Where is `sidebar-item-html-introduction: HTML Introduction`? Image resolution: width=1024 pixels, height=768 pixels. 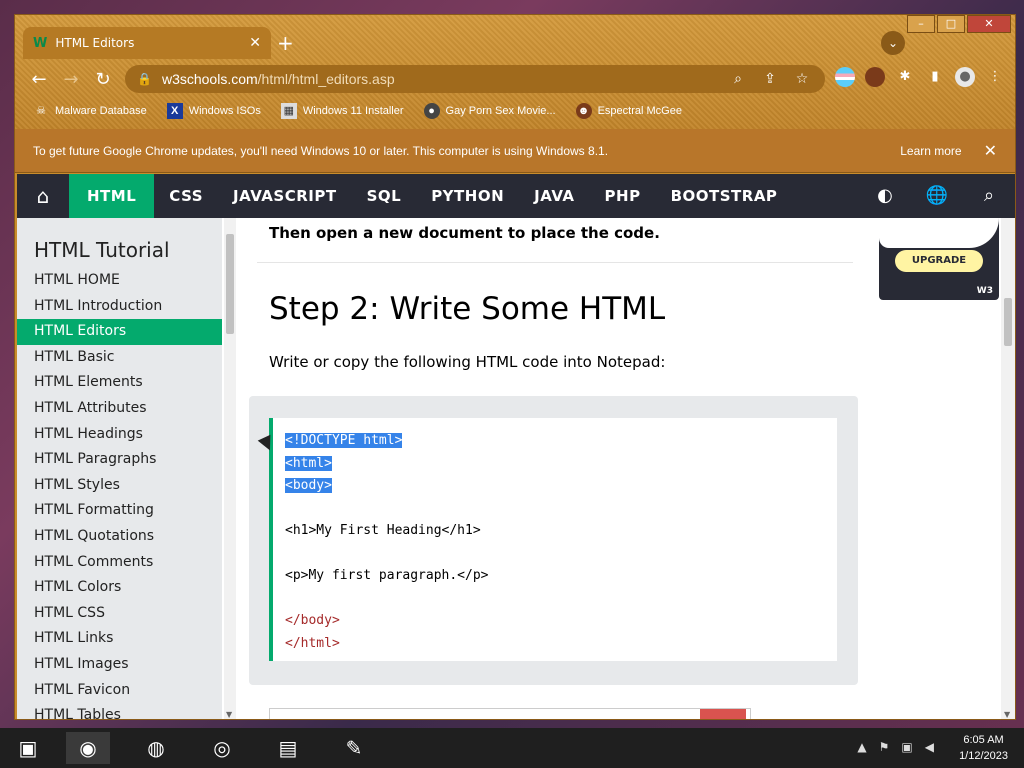 sidebar-item-html-introduction: HTML Introduction is located at coordinates (119, 307).